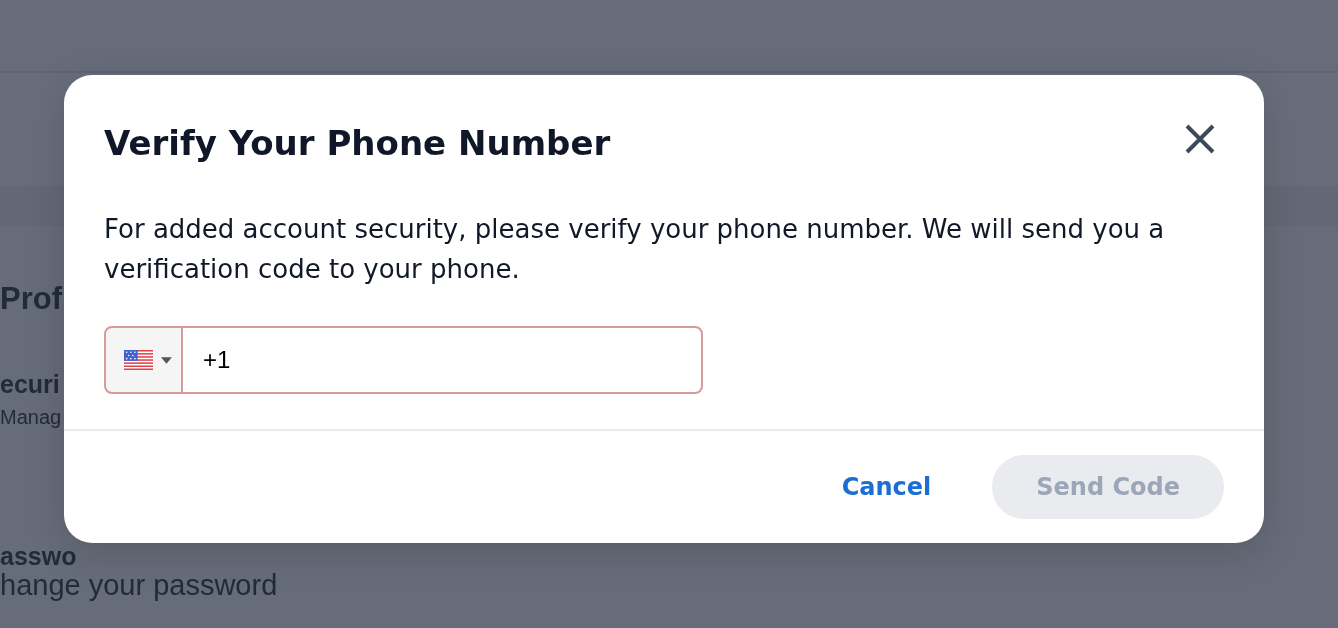 The image size is (1338, 628). I want to click on dialog-message: For added account security, please verify your phone number. We will send you a verification code to your phone., so click(635, 249).